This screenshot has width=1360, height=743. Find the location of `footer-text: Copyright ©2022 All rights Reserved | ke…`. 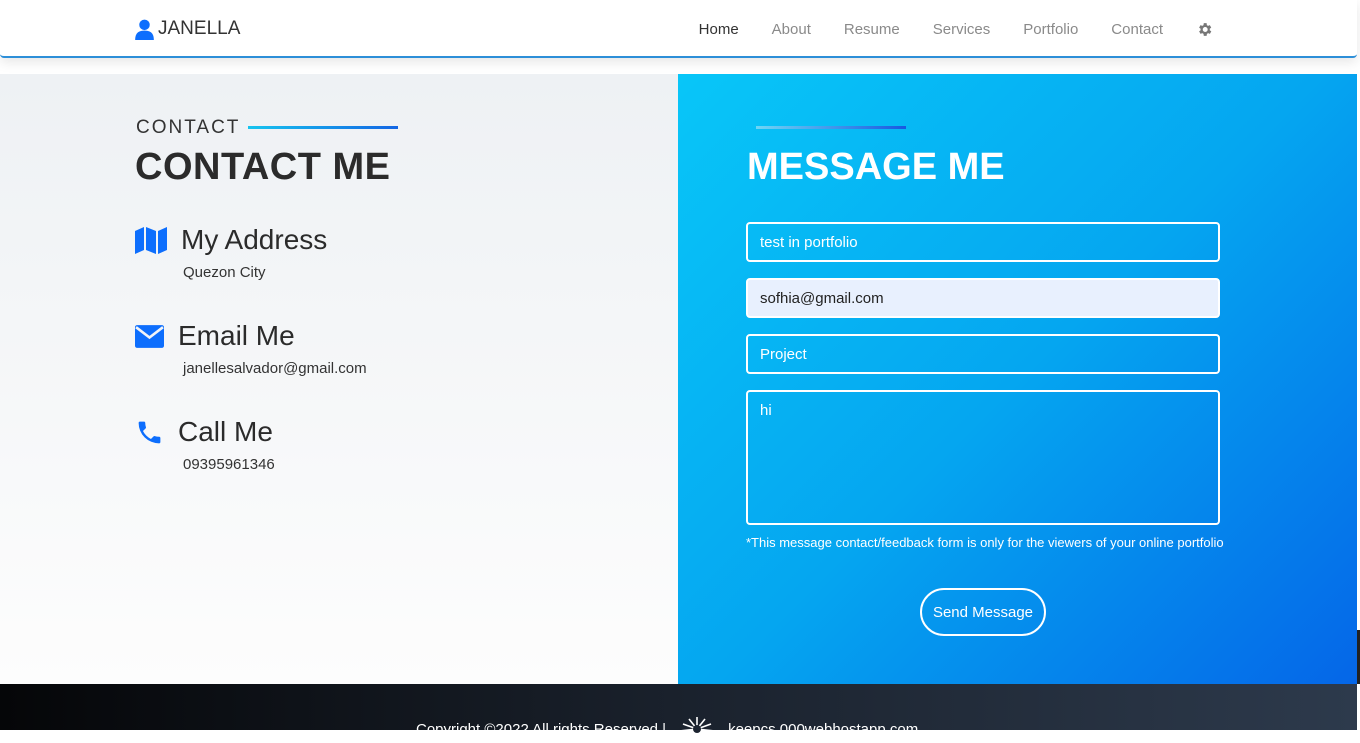

footer-text: Copyright ©2022 All rights Reserved | ke… is located at coordinates (667, 729).